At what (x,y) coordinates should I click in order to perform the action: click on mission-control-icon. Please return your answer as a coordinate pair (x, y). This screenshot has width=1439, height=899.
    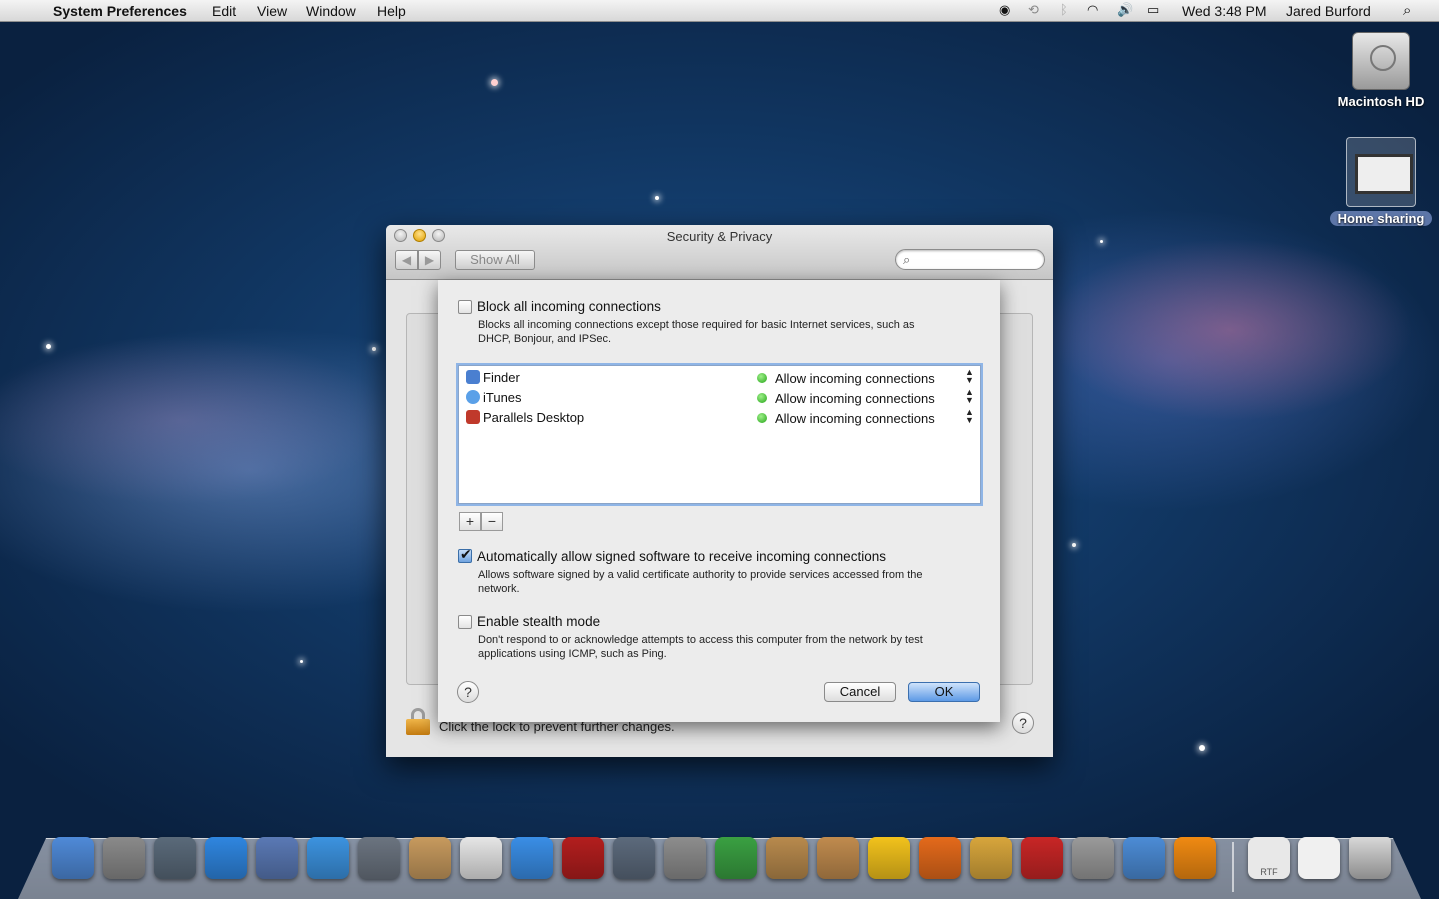
    Looking at the image, I should click on (175, 858).